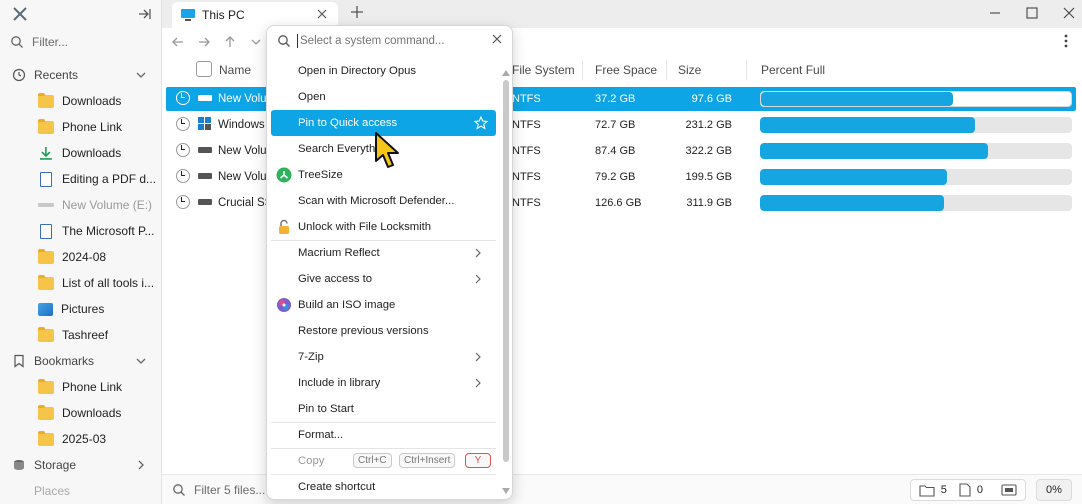 This screenshot has width=1082, height=504. I want to click on close-tab-icon, so click(322, 14).